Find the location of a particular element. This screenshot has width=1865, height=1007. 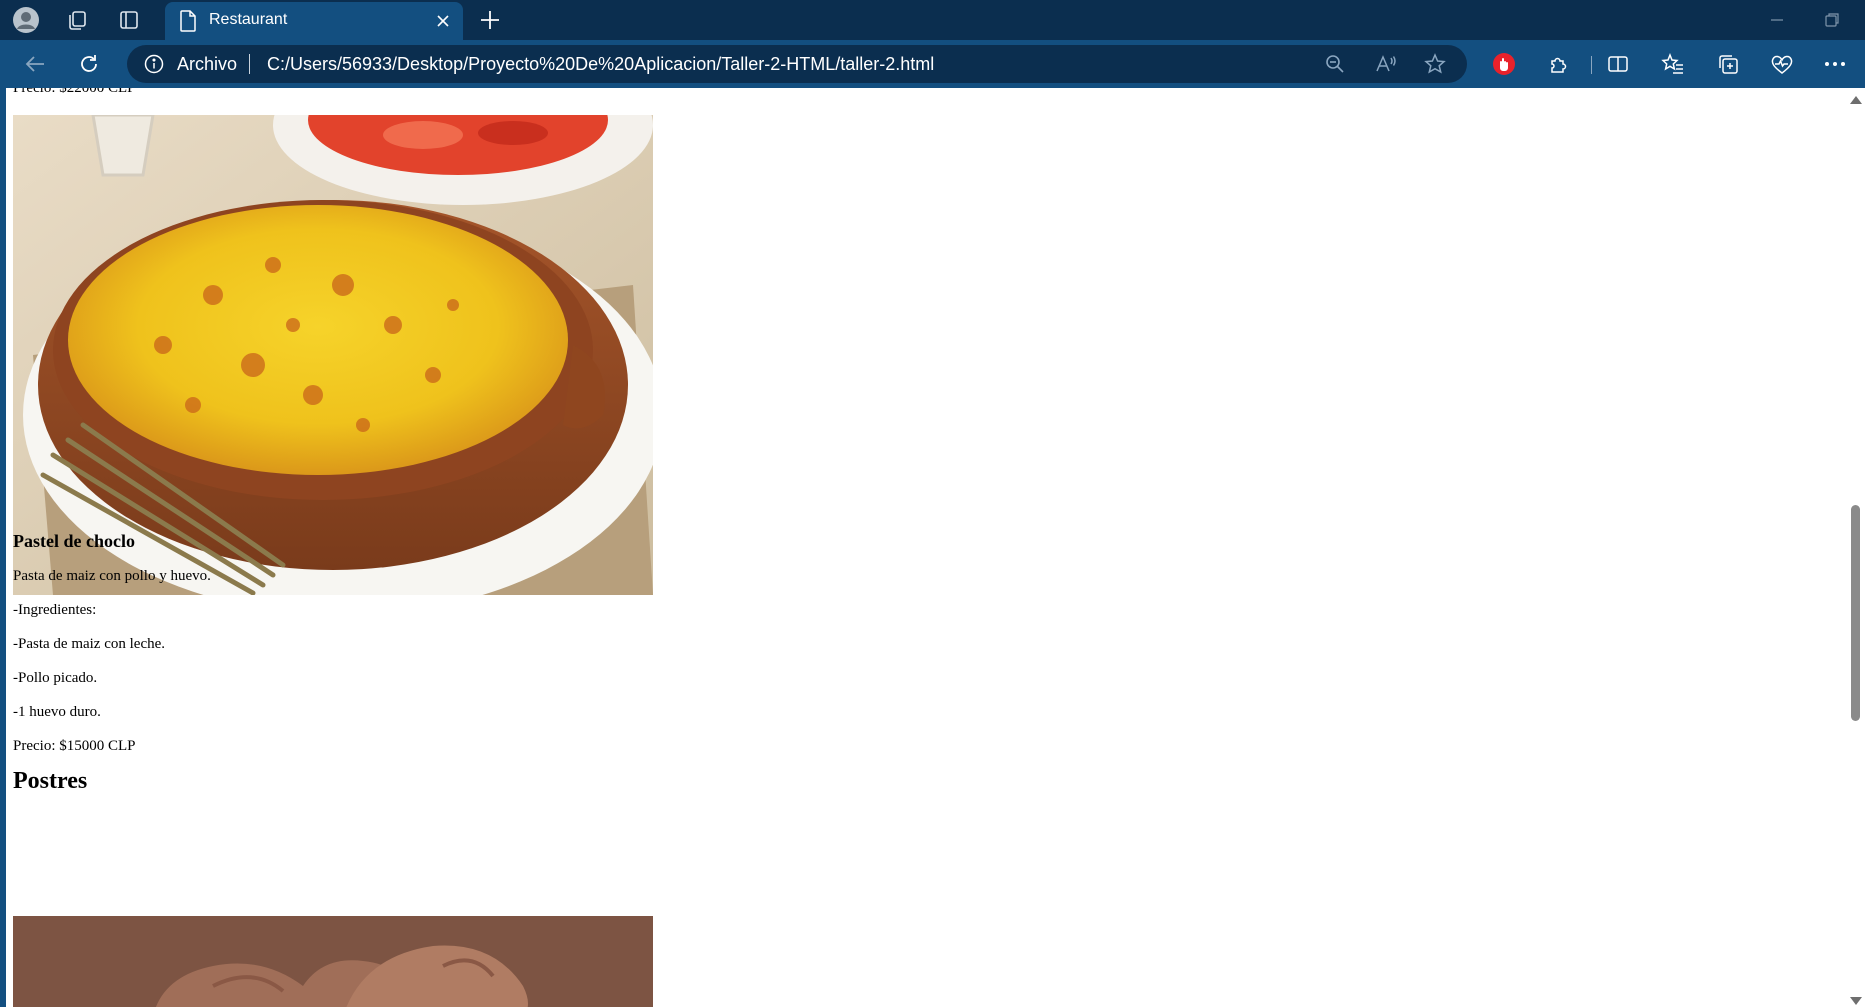

postres-image is located at coordinates (333, 961).